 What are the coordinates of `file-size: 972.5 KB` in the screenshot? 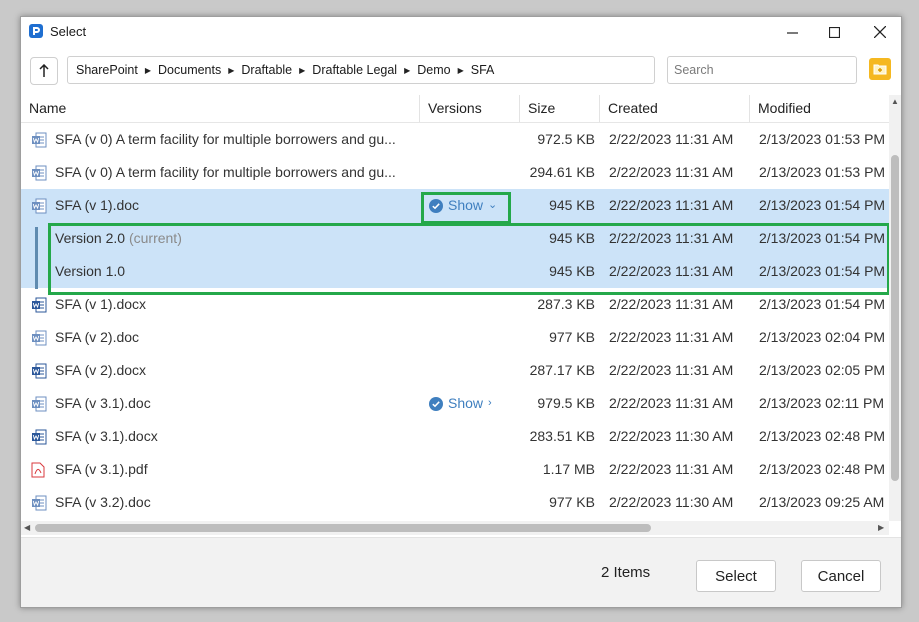 It's located at (566, 139).